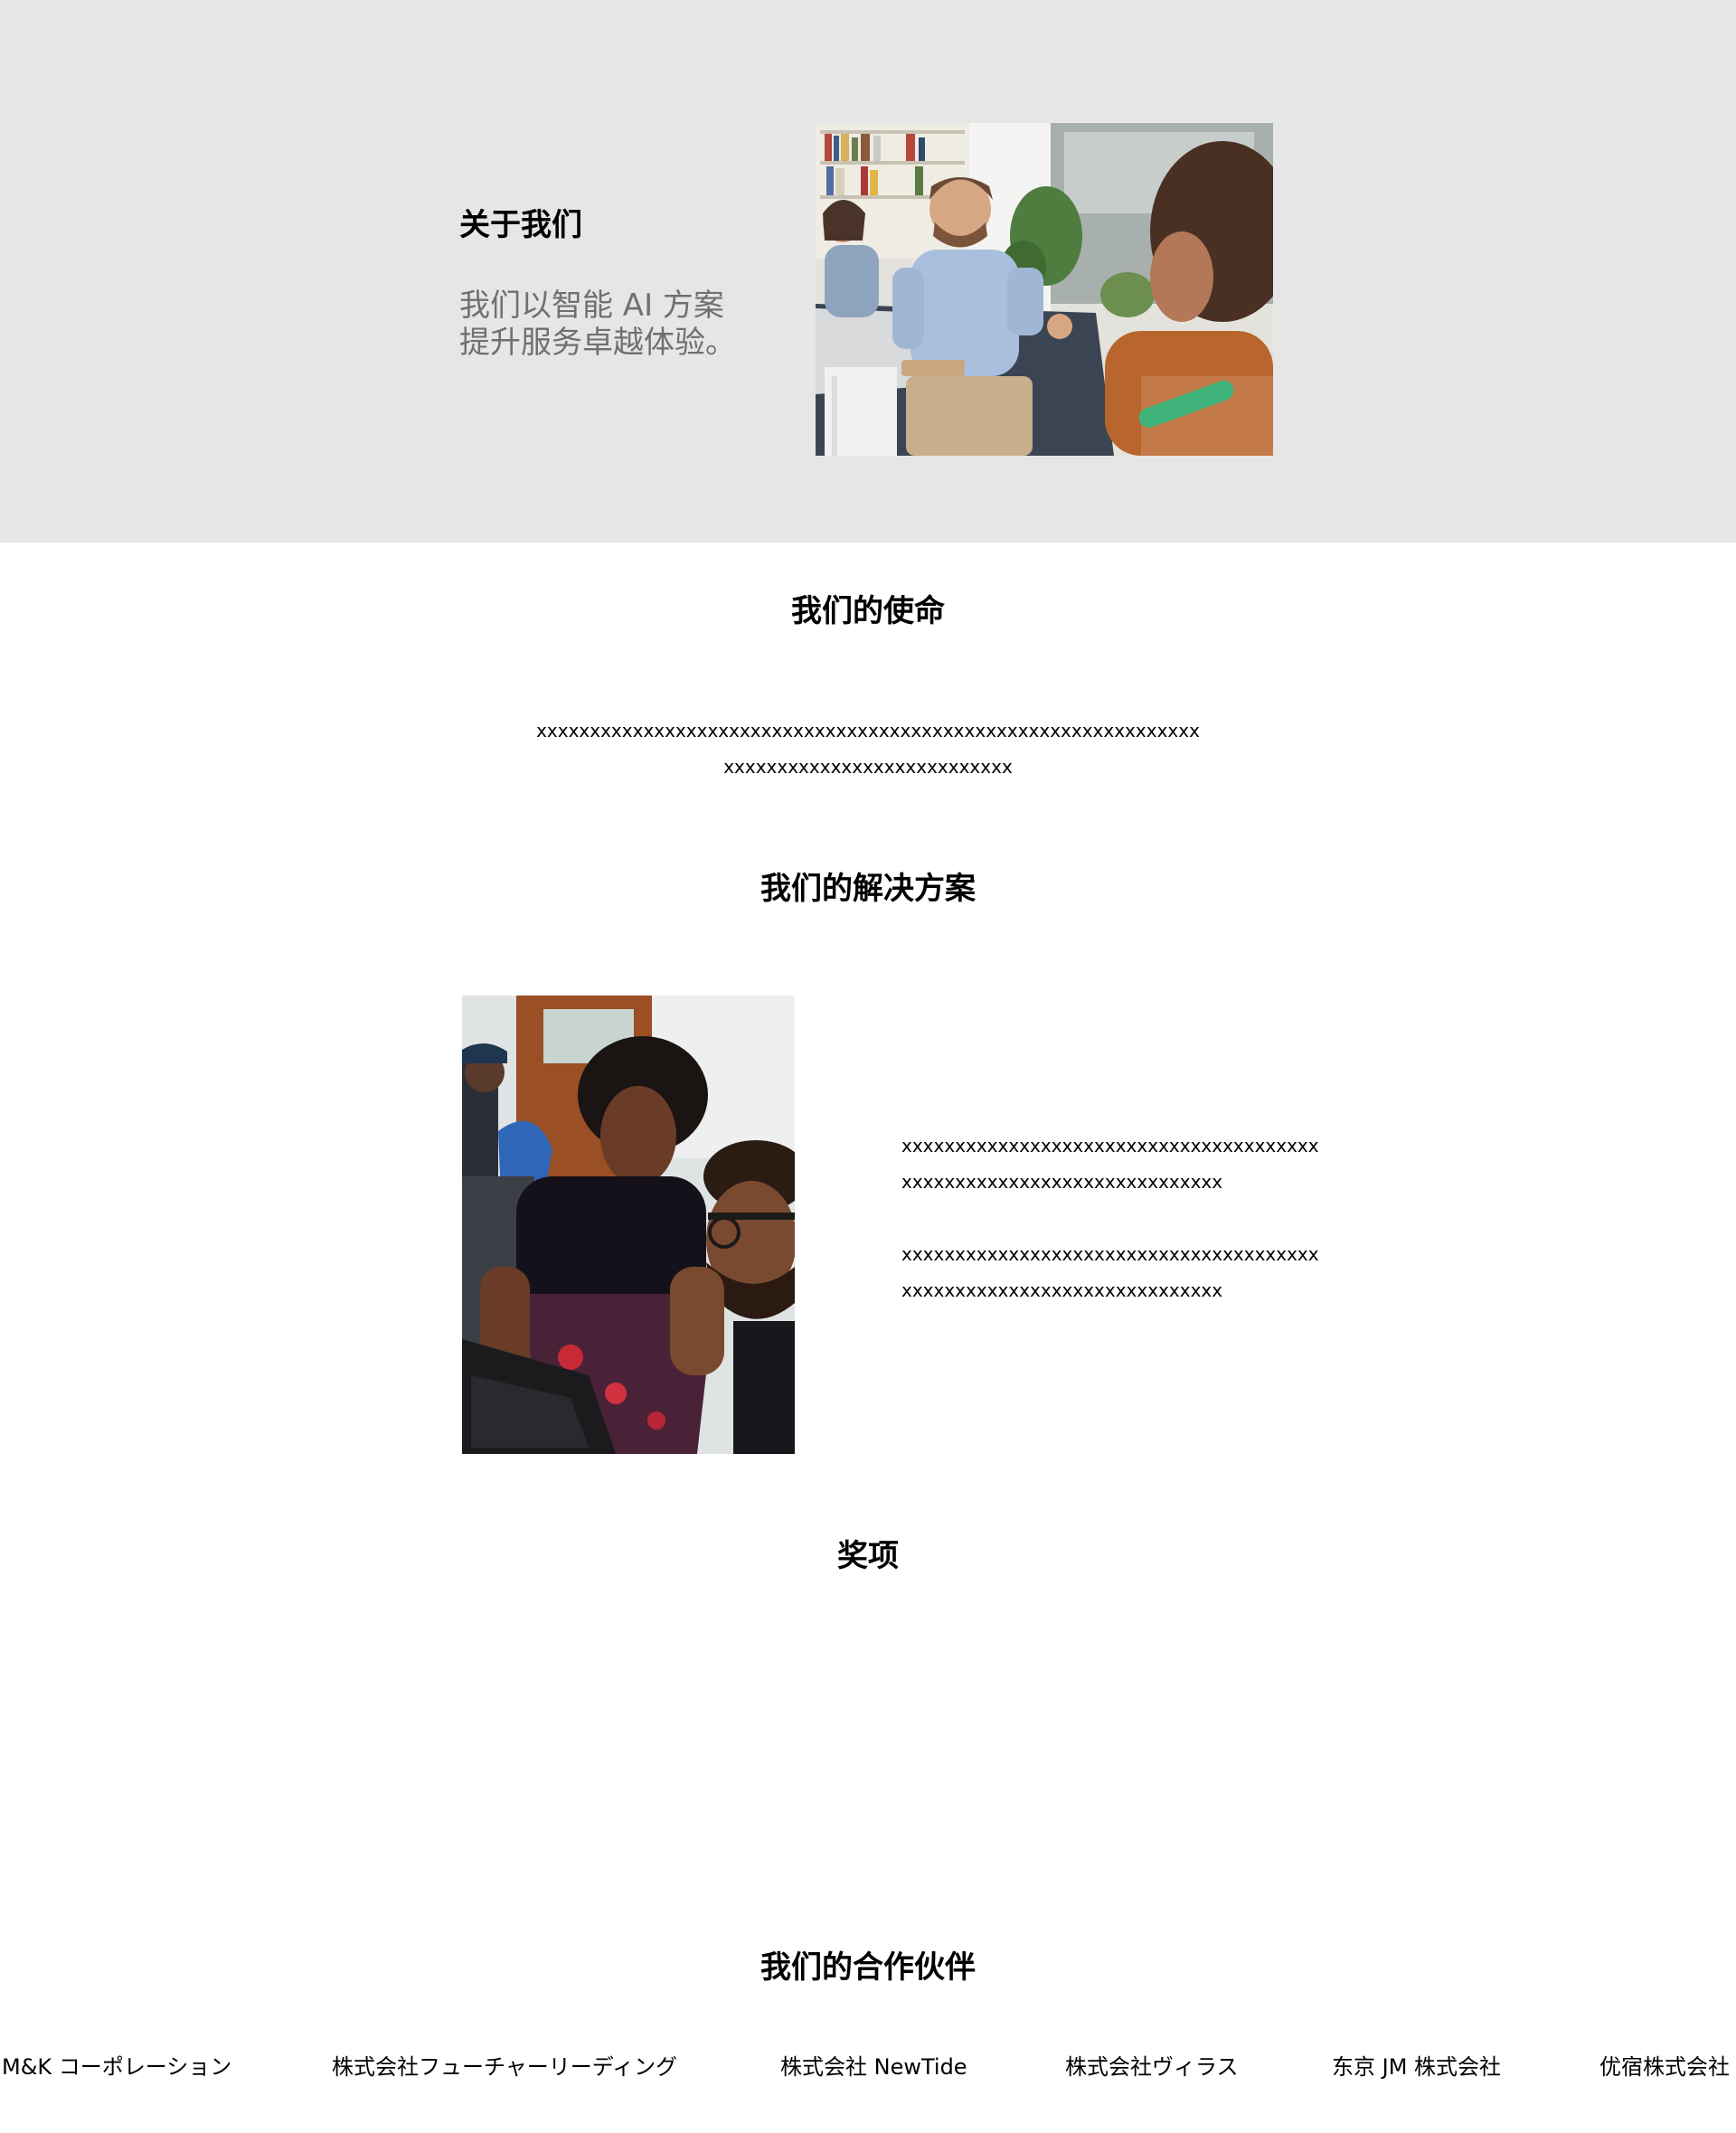 Image resolution: width=1736 pixels, height=2133 pixels. I want to click on partners-title: 我们的合作伙伴, so click(868, 1967).